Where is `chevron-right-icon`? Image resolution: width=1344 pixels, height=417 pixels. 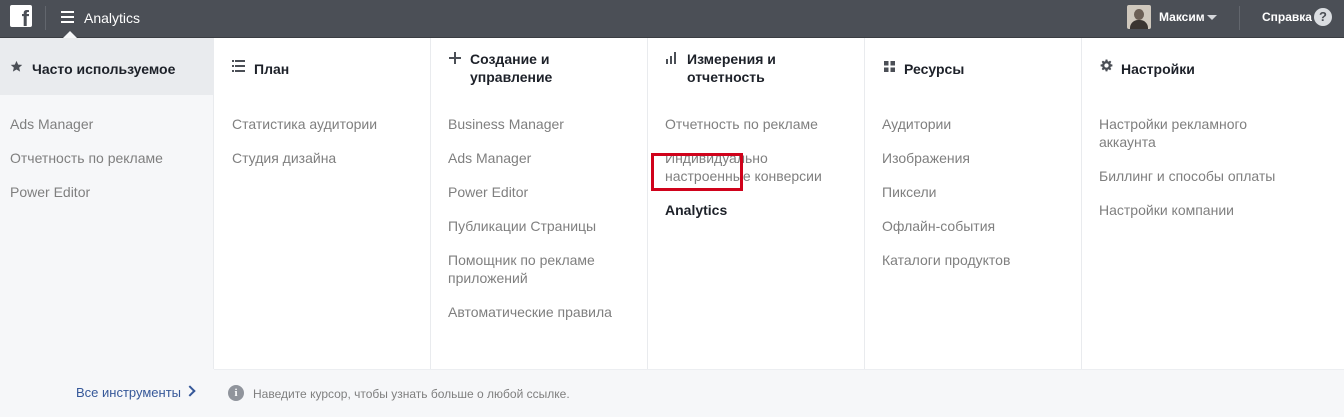
chevron-right-icon is located at coordinates (190, 391).